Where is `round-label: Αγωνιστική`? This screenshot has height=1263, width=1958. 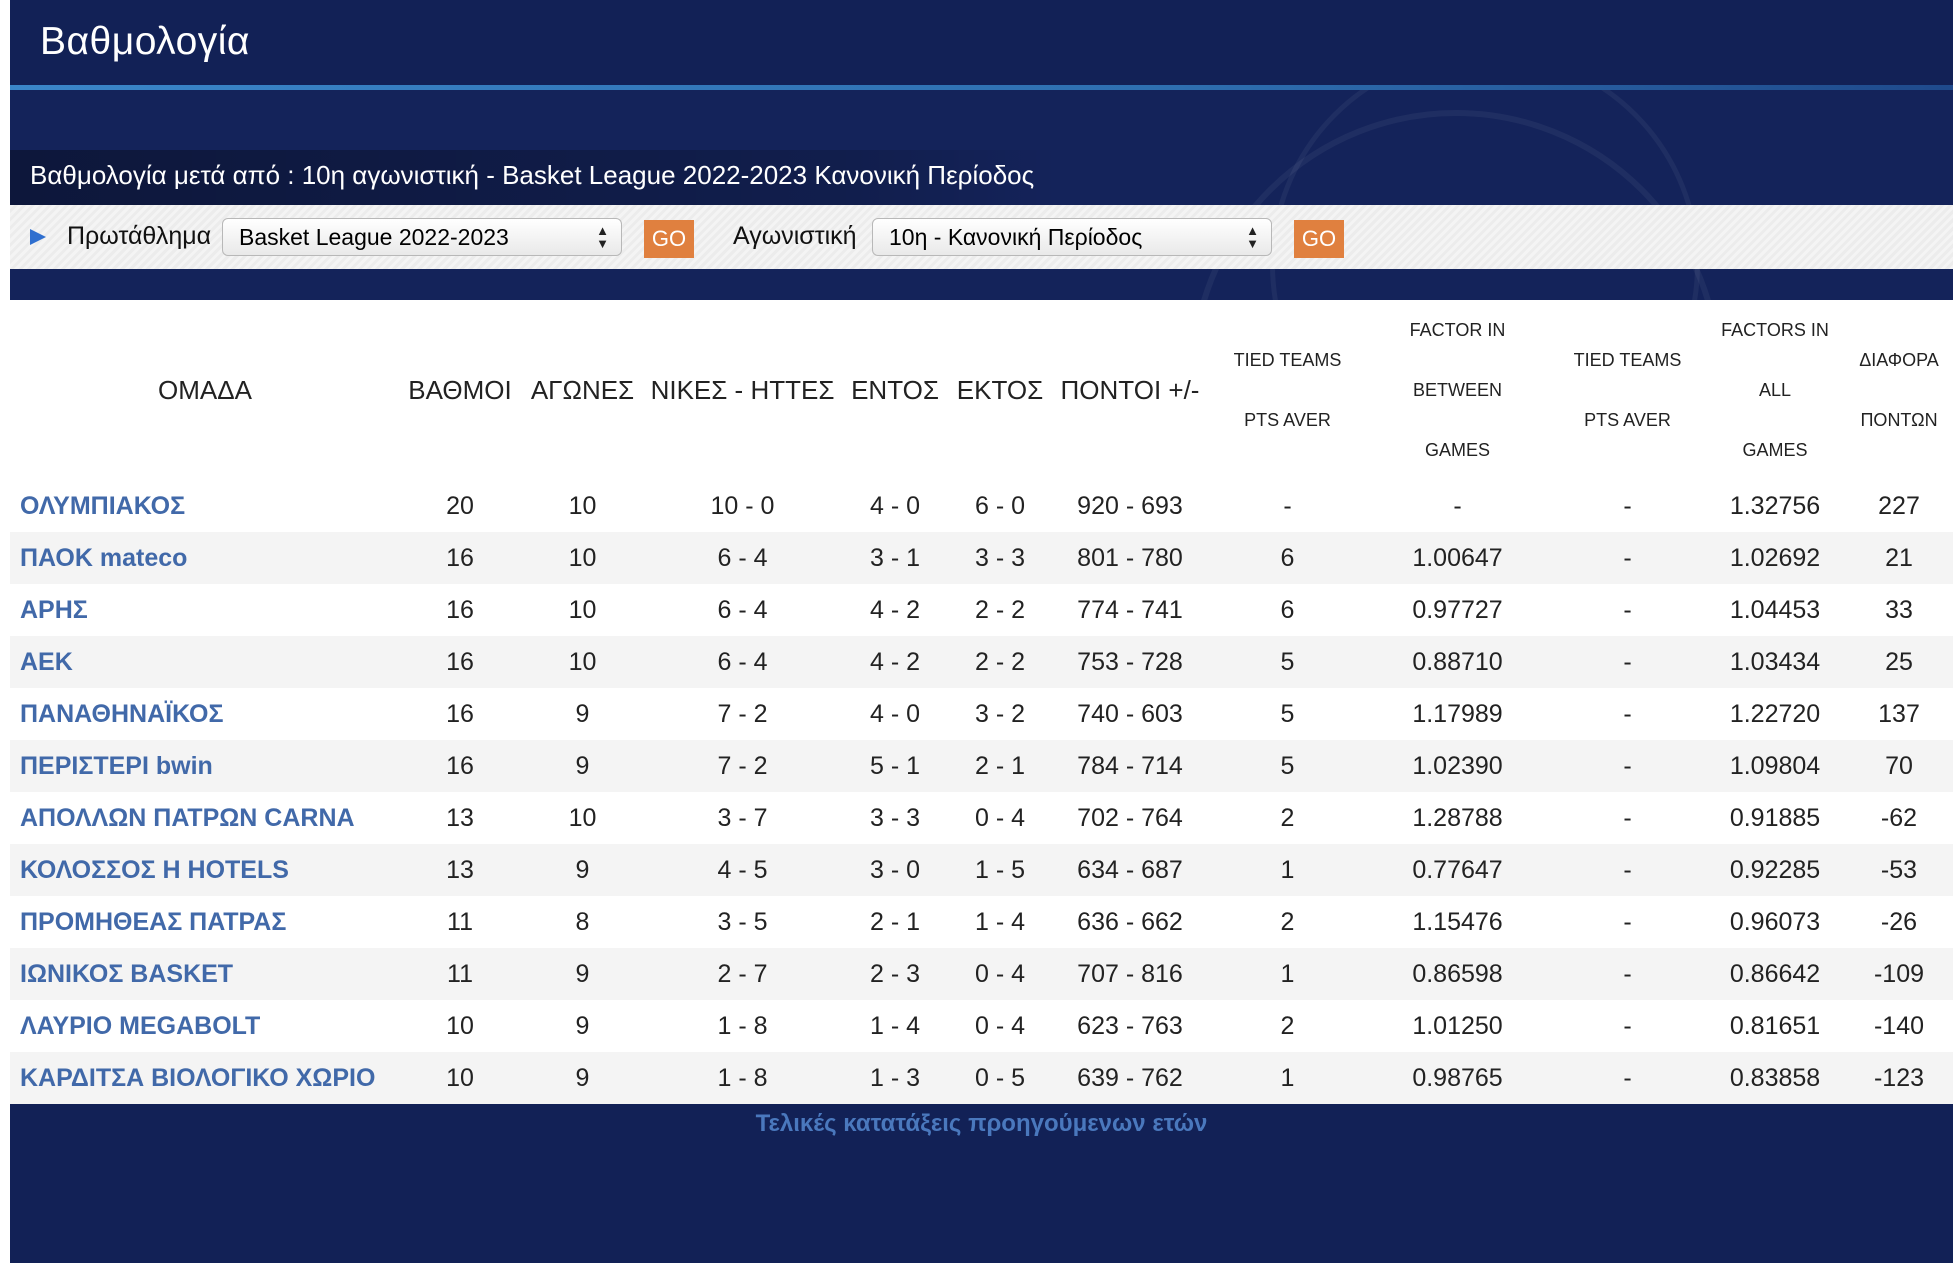
round-label: Αγωνιστική is located at coordinates (795, 236).